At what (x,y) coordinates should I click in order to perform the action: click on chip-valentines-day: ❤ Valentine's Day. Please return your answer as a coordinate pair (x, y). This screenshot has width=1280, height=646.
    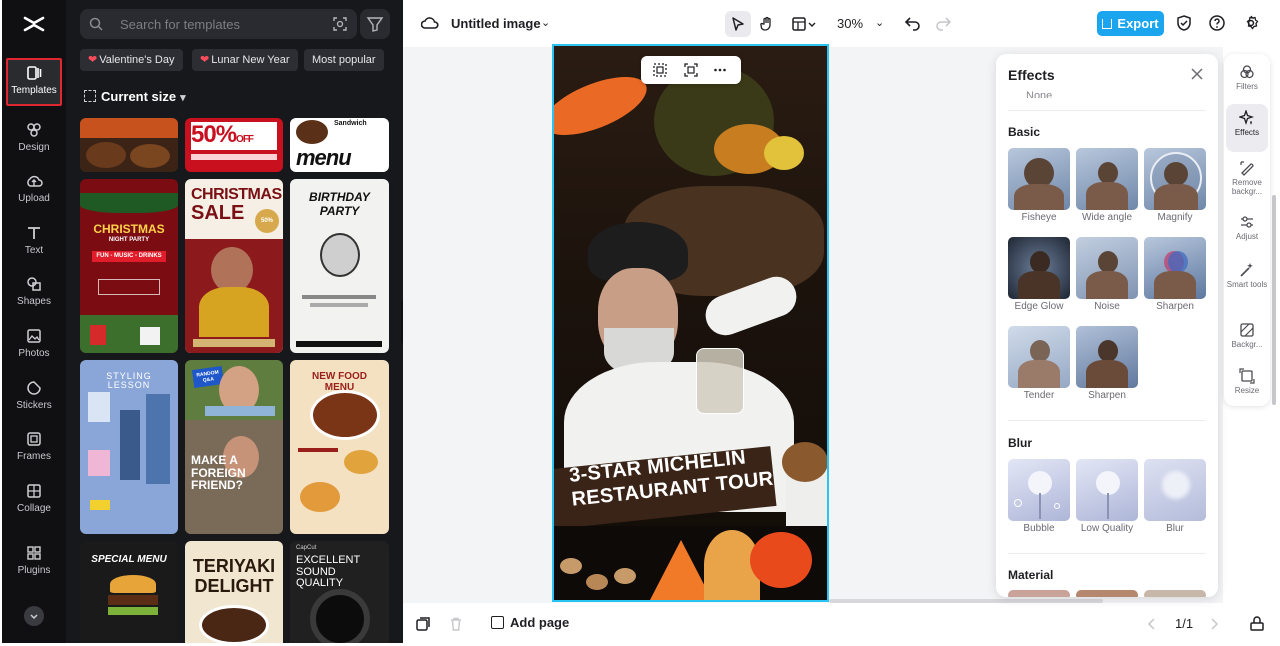
    Looking at the image, I should click on (131, 60).